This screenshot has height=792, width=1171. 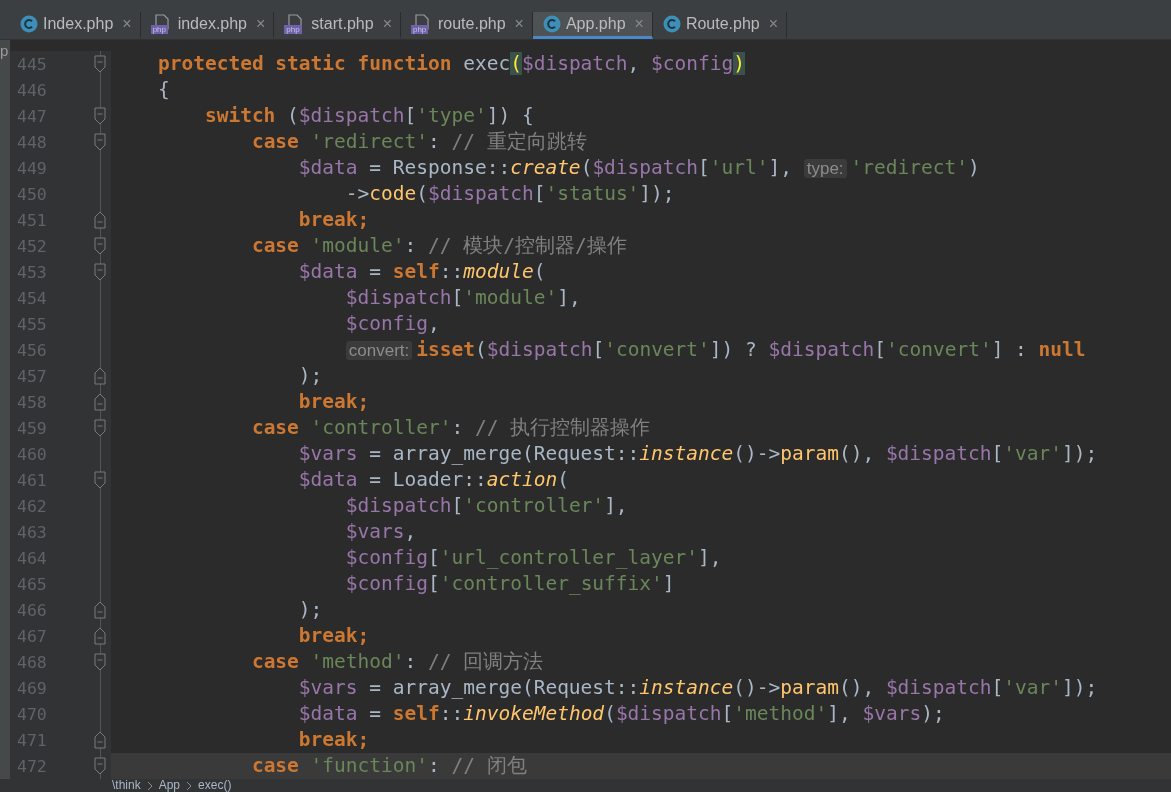 I want to click on parameter-hint: type:, so click(x=825, y=168).